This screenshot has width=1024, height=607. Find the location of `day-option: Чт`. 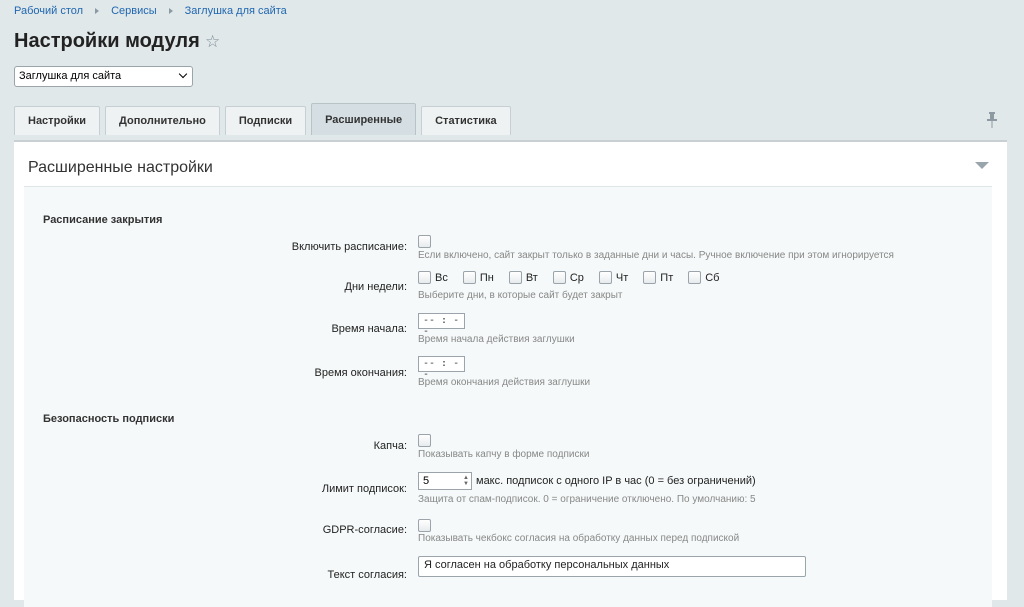

day-option: Чт is located at coordinates (613, 277).